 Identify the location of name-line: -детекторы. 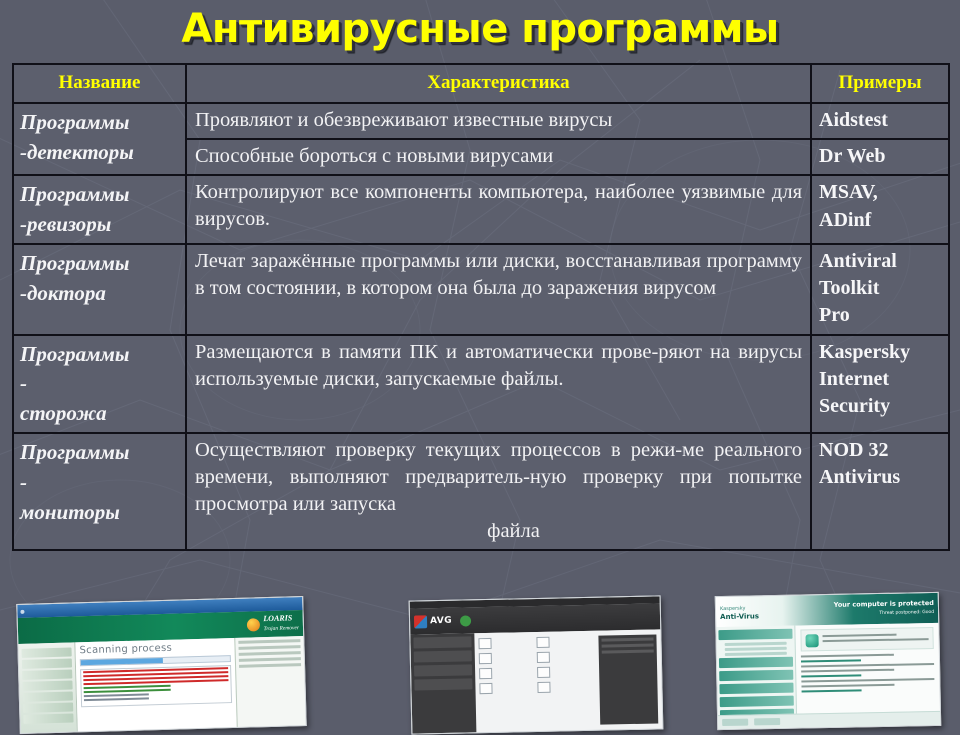
(77, 151).